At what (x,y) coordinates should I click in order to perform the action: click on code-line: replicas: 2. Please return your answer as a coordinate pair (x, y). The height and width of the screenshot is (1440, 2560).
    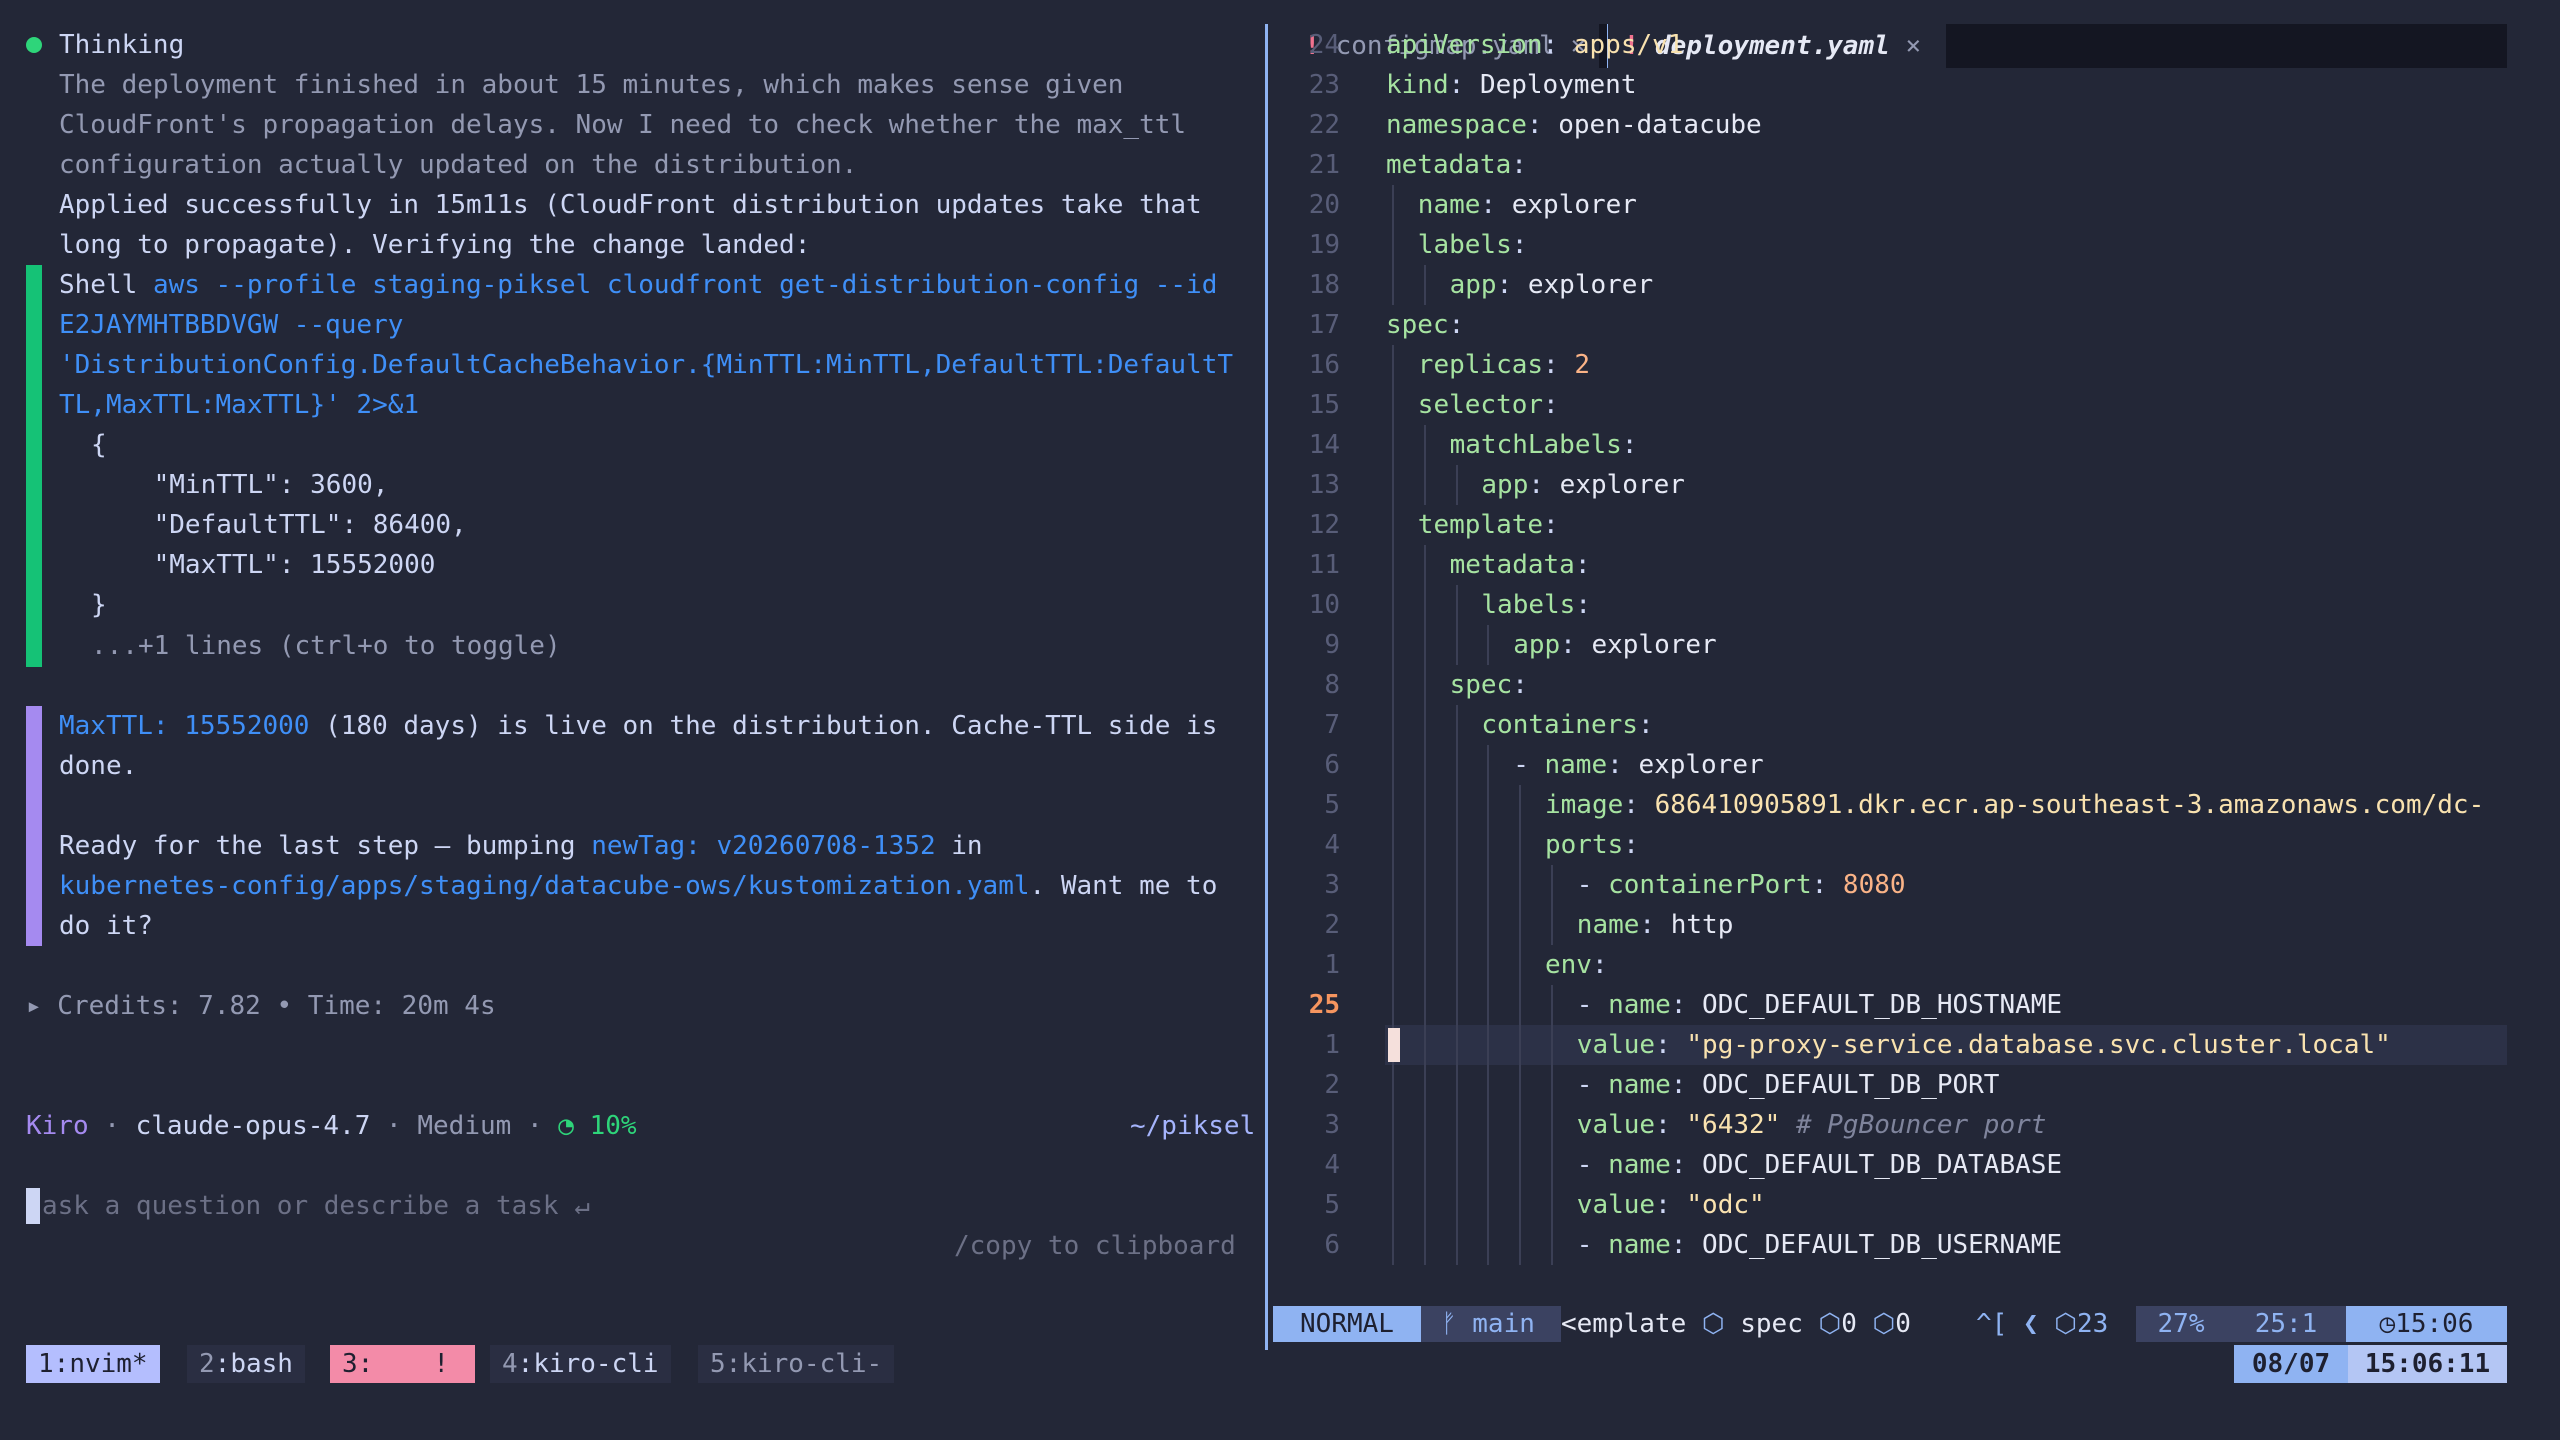
    Looking at the image, I should click on (1504, 365).